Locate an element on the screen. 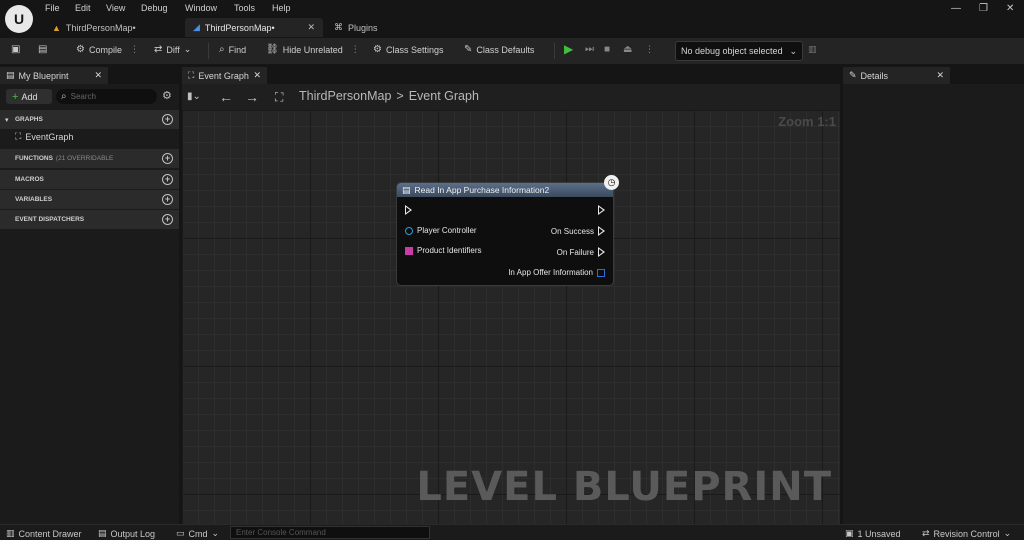 The width and height of the screenshot is (1024, 540). breadcrumb-root: ThirdPersonMap is located at coordinates (345, 96).